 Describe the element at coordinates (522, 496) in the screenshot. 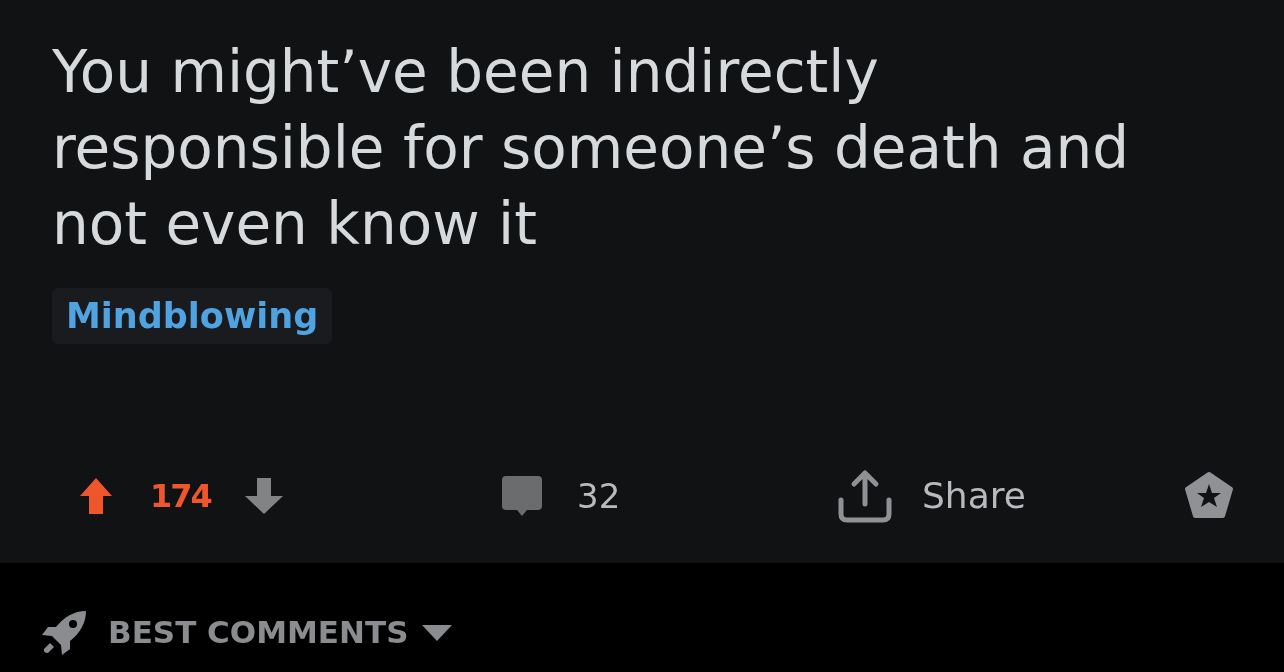

I see `speech-bubble-icon` at that location.